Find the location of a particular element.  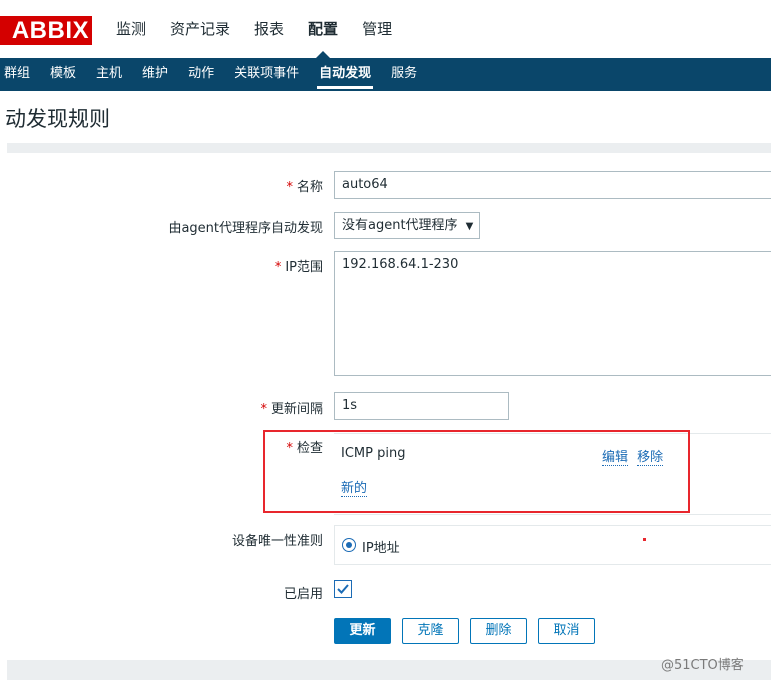

enabled-checkbox is located at coordinates (343, 589).